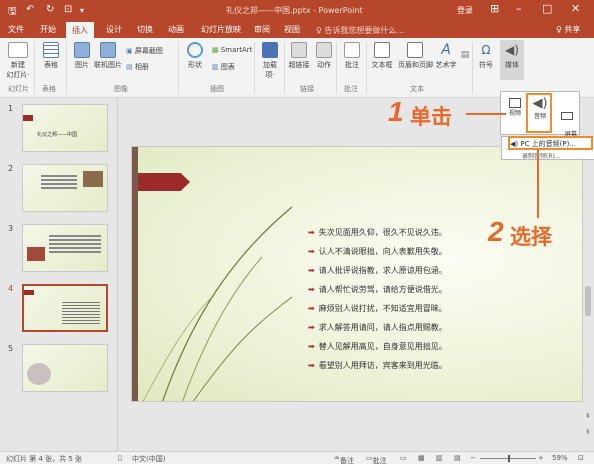  Describe the element at coordinates (519, 8) in the screenshot. I see `minimize-icon: –` at that location.